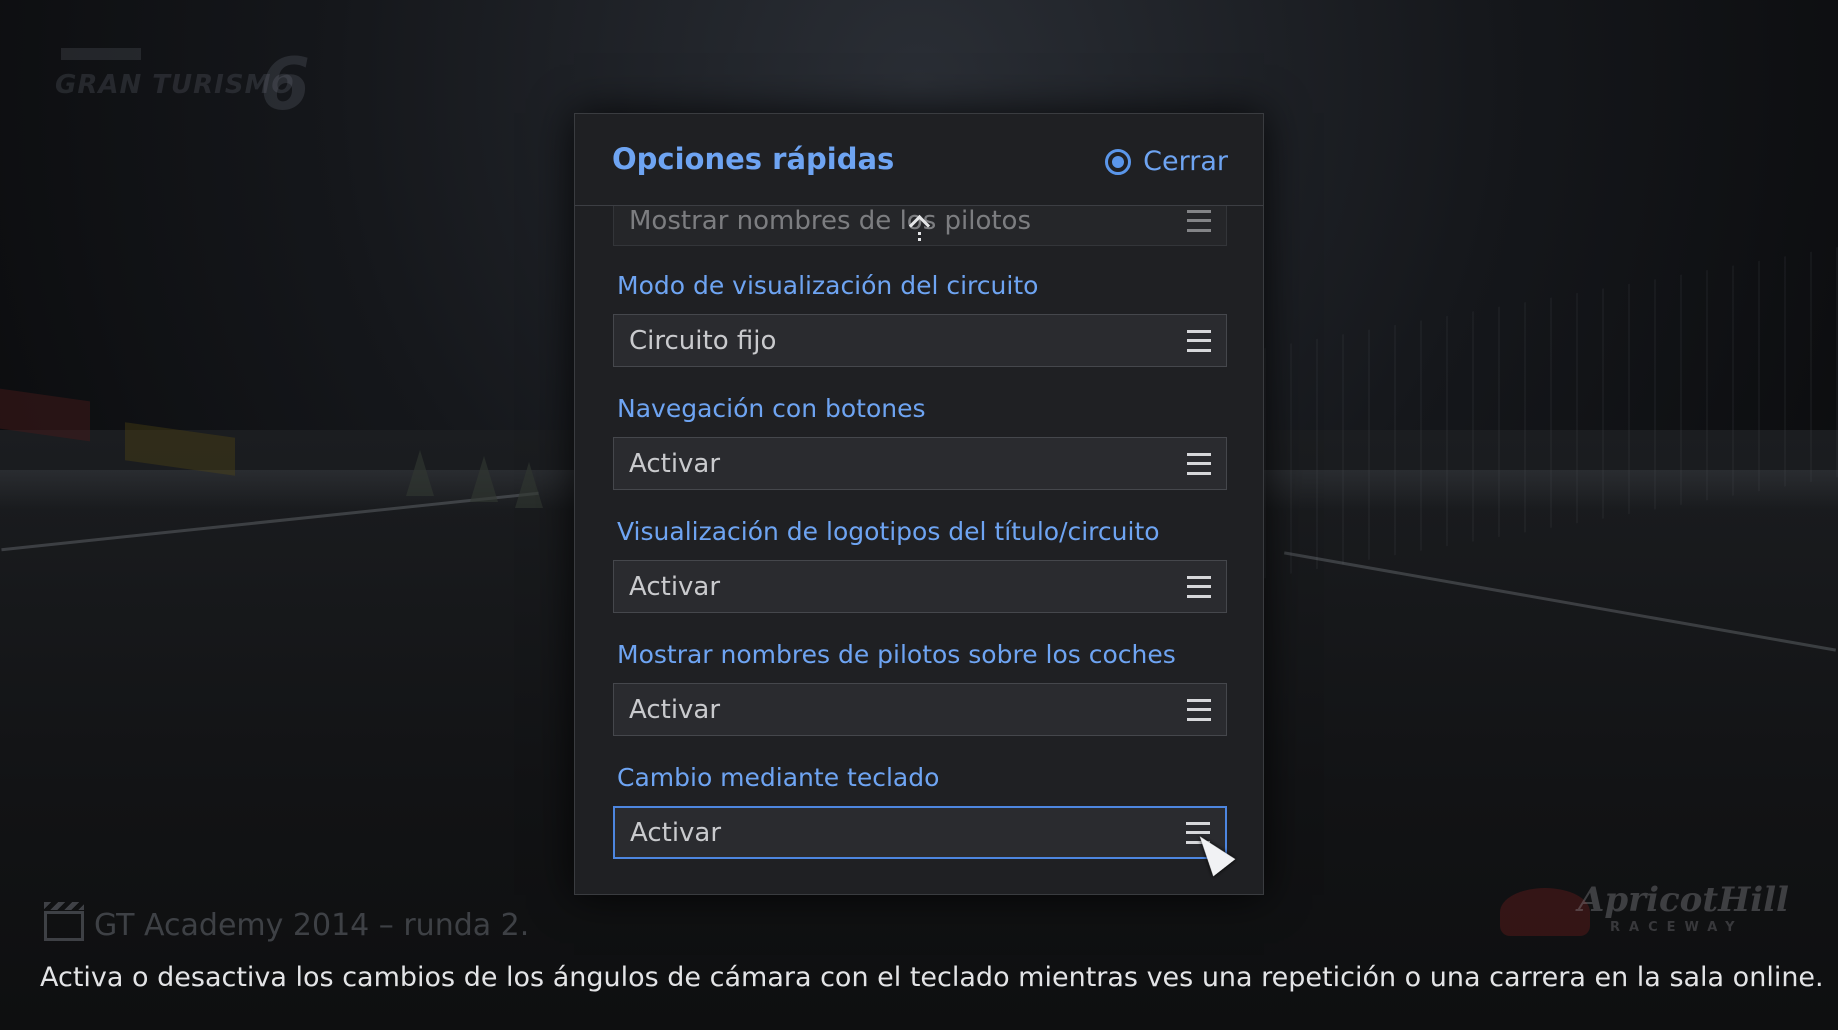 The image size is (1838, 1030). What do you see at coordinates (101, 54) in the screenshot?
I see `logo-bar` at bounding box center [101, 54].